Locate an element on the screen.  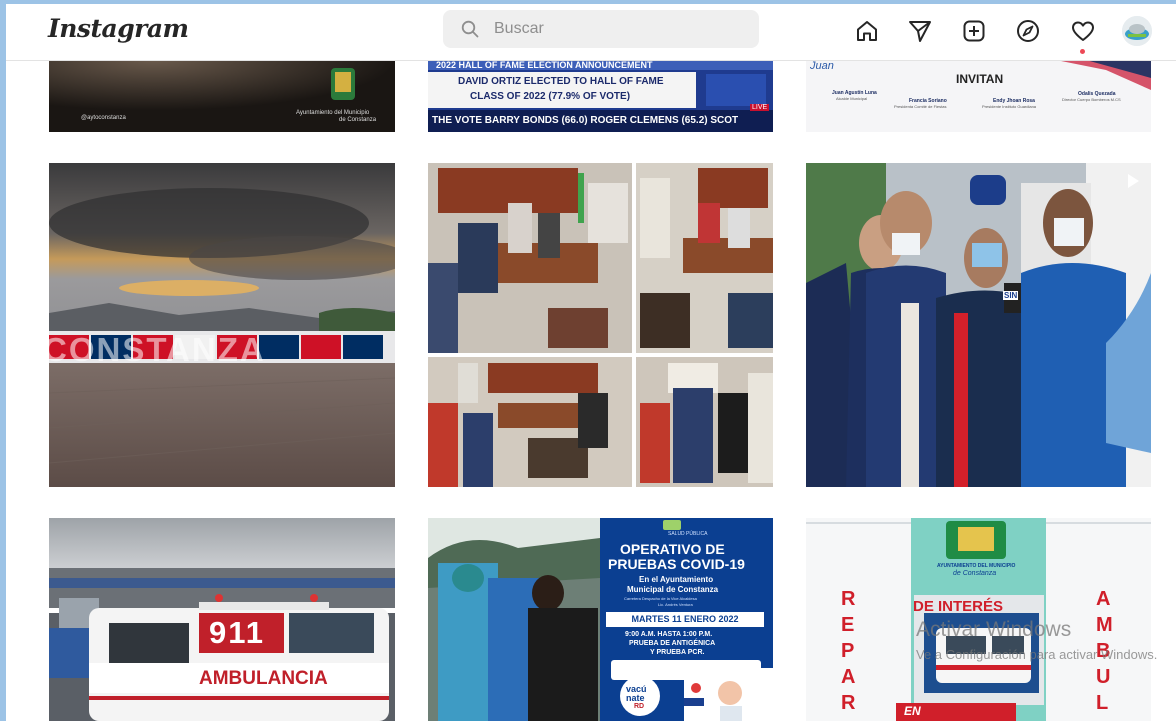
search-input: Buscar is located at coordinates (601, 29).